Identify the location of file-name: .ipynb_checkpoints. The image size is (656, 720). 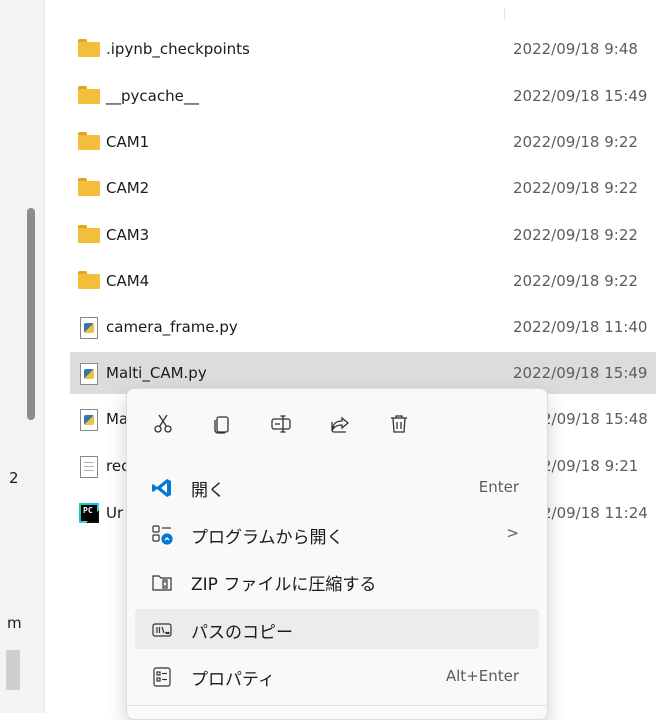
(178, 49).